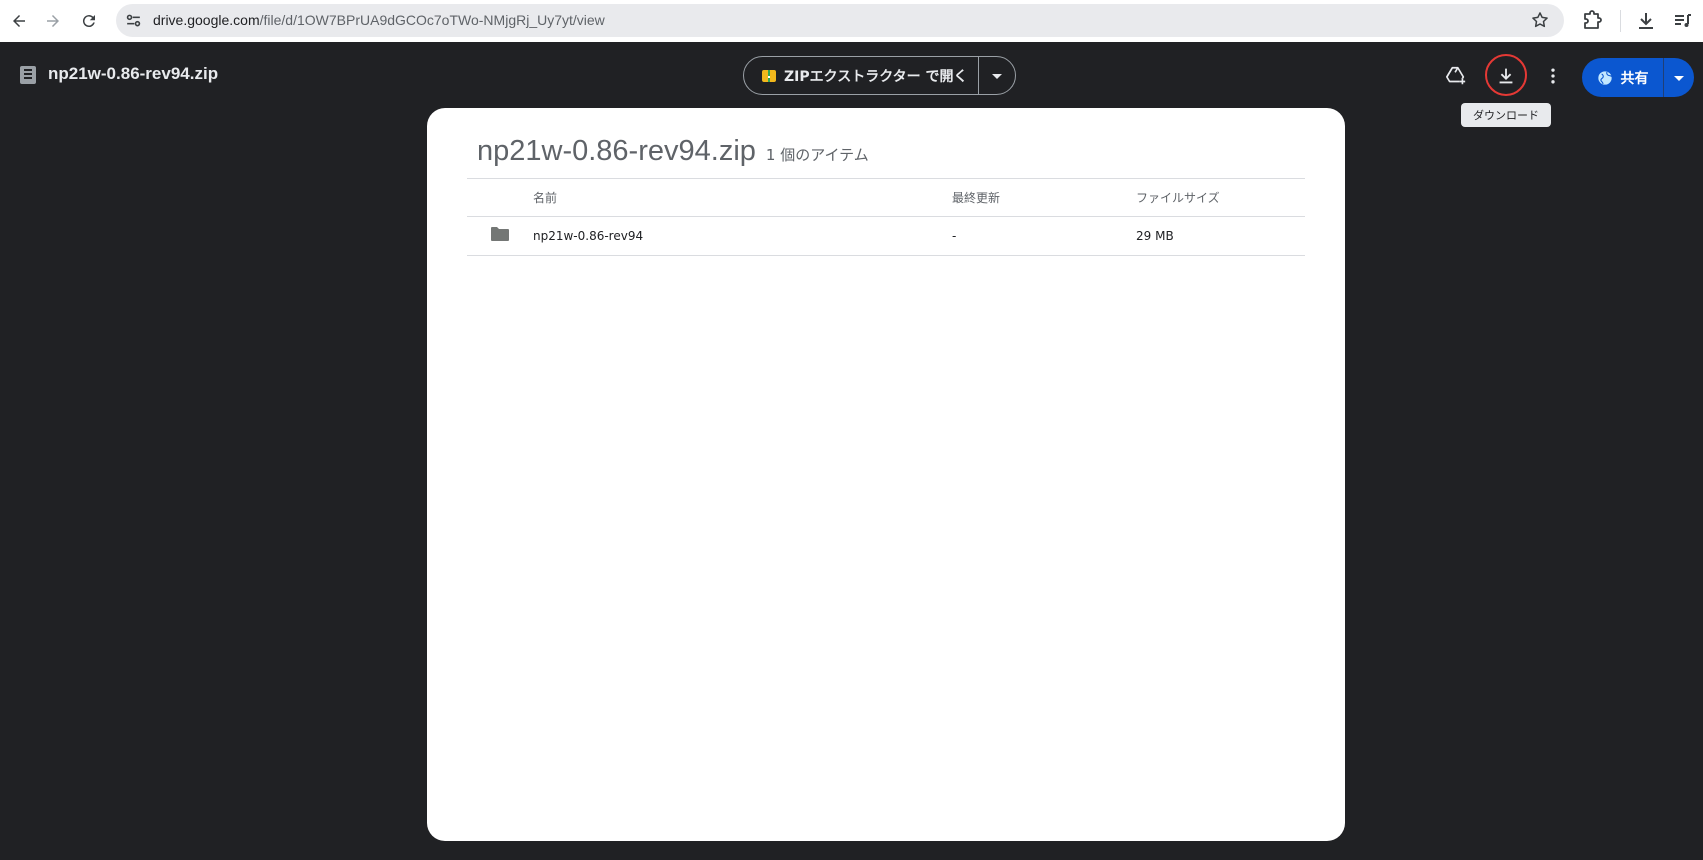 The height and width of the screenshot is (860, 1703). I want to click on forward-button, so click(53, 21).